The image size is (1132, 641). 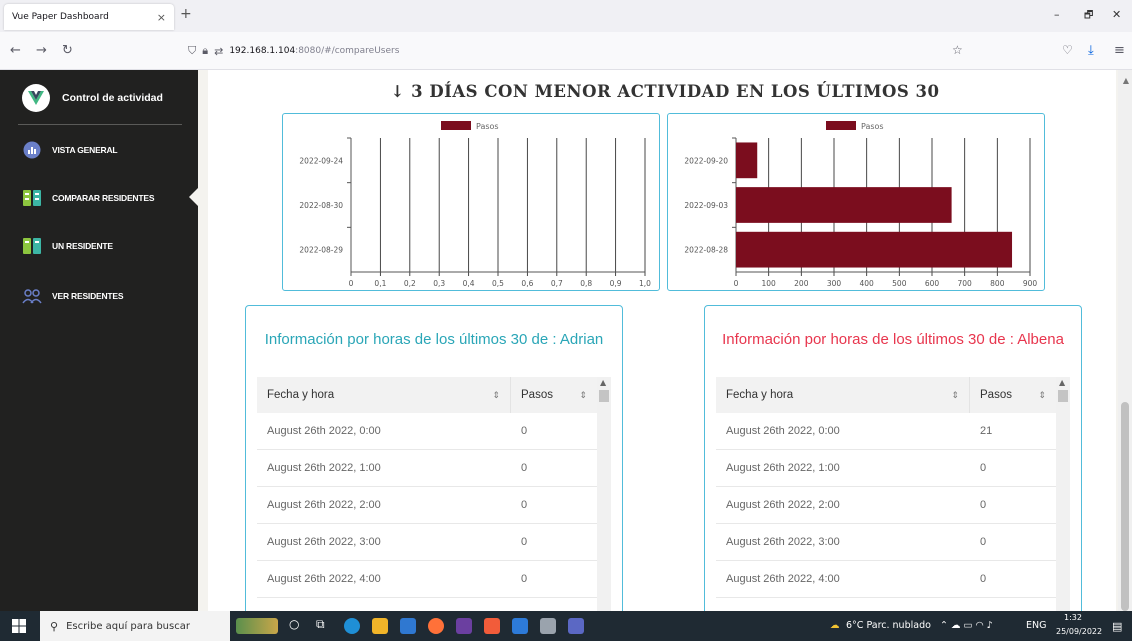 What do you see at coordinates (15, 50) in the screenshot?
I see `back-icon: ←` at bounding box center [15, 50].